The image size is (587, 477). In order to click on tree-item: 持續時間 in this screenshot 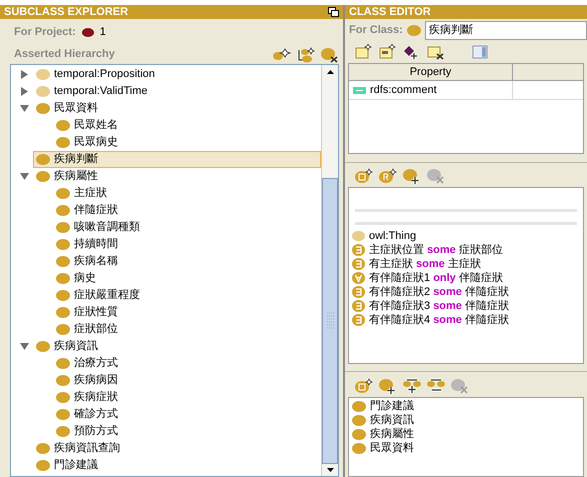, I will do `click(86, 244)`.